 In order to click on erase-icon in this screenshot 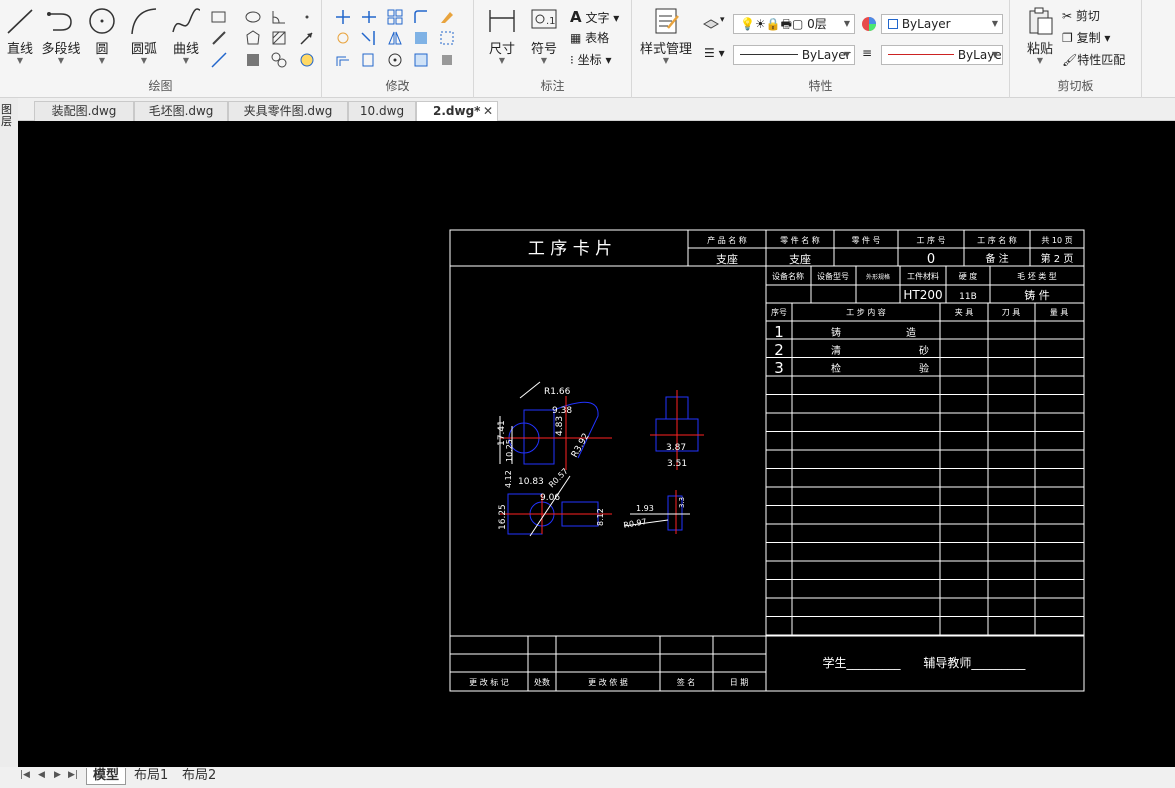, I will do `click(447, 17)`.